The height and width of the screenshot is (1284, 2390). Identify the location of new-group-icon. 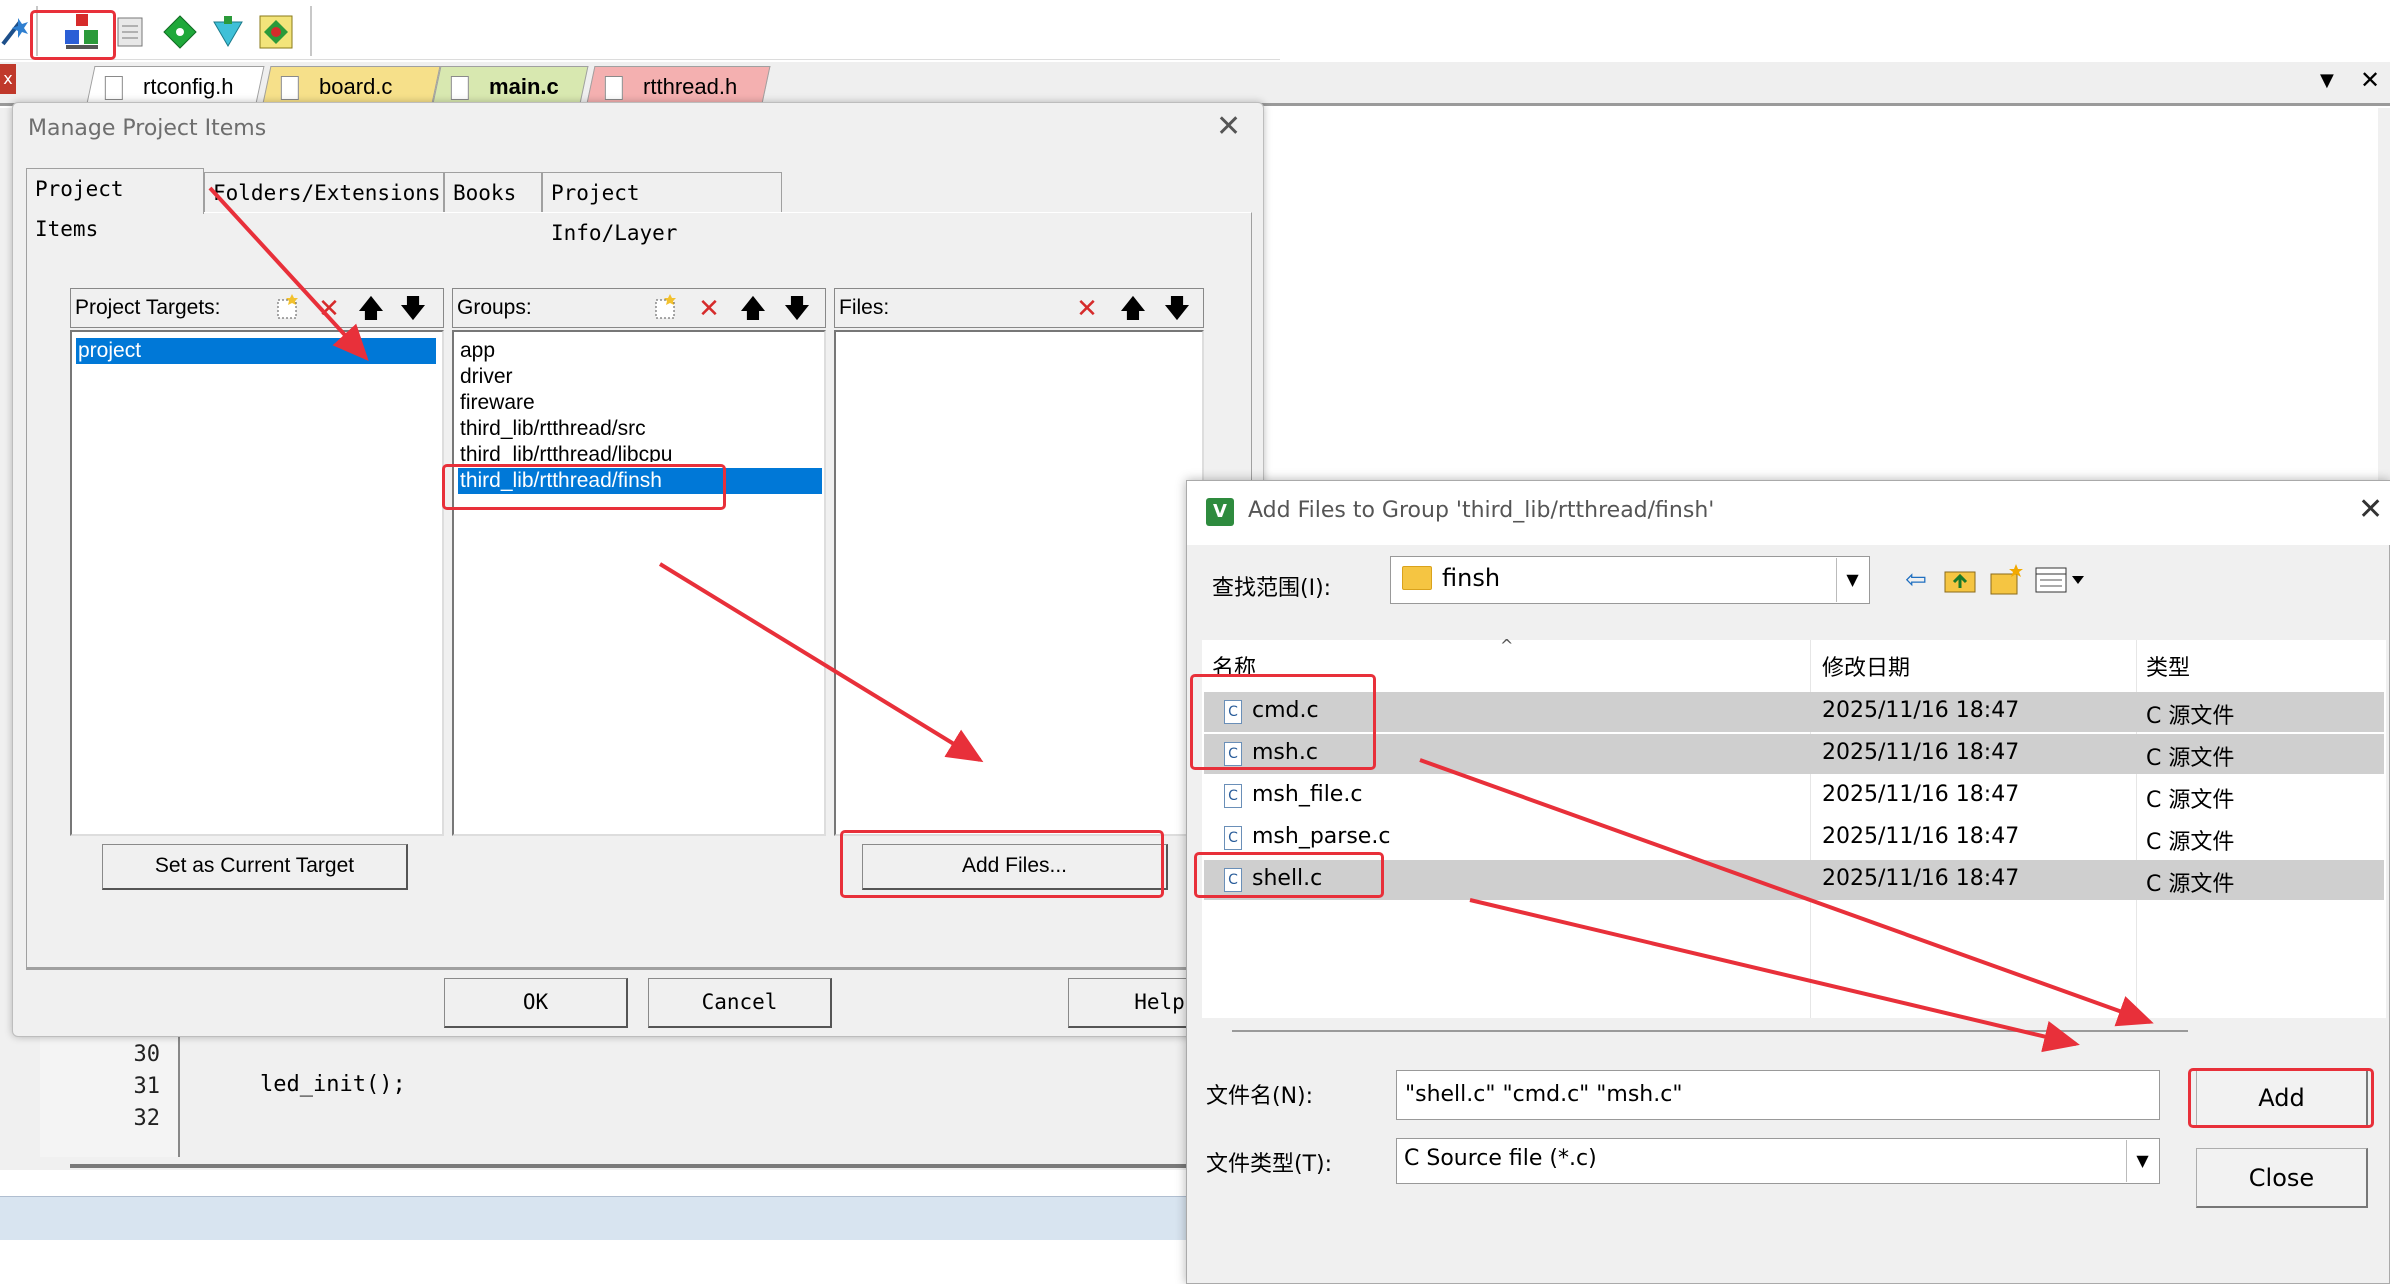
(665, 308).